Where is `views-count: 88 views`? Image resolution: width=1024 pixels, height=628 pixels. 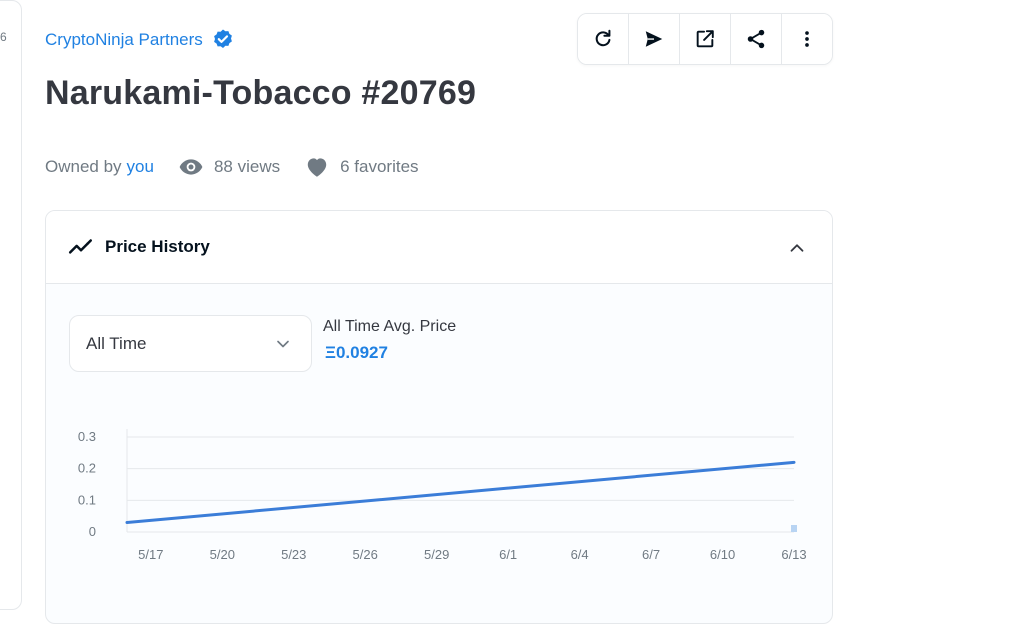
views-count: 88 views is located at coordinates (229, 167).